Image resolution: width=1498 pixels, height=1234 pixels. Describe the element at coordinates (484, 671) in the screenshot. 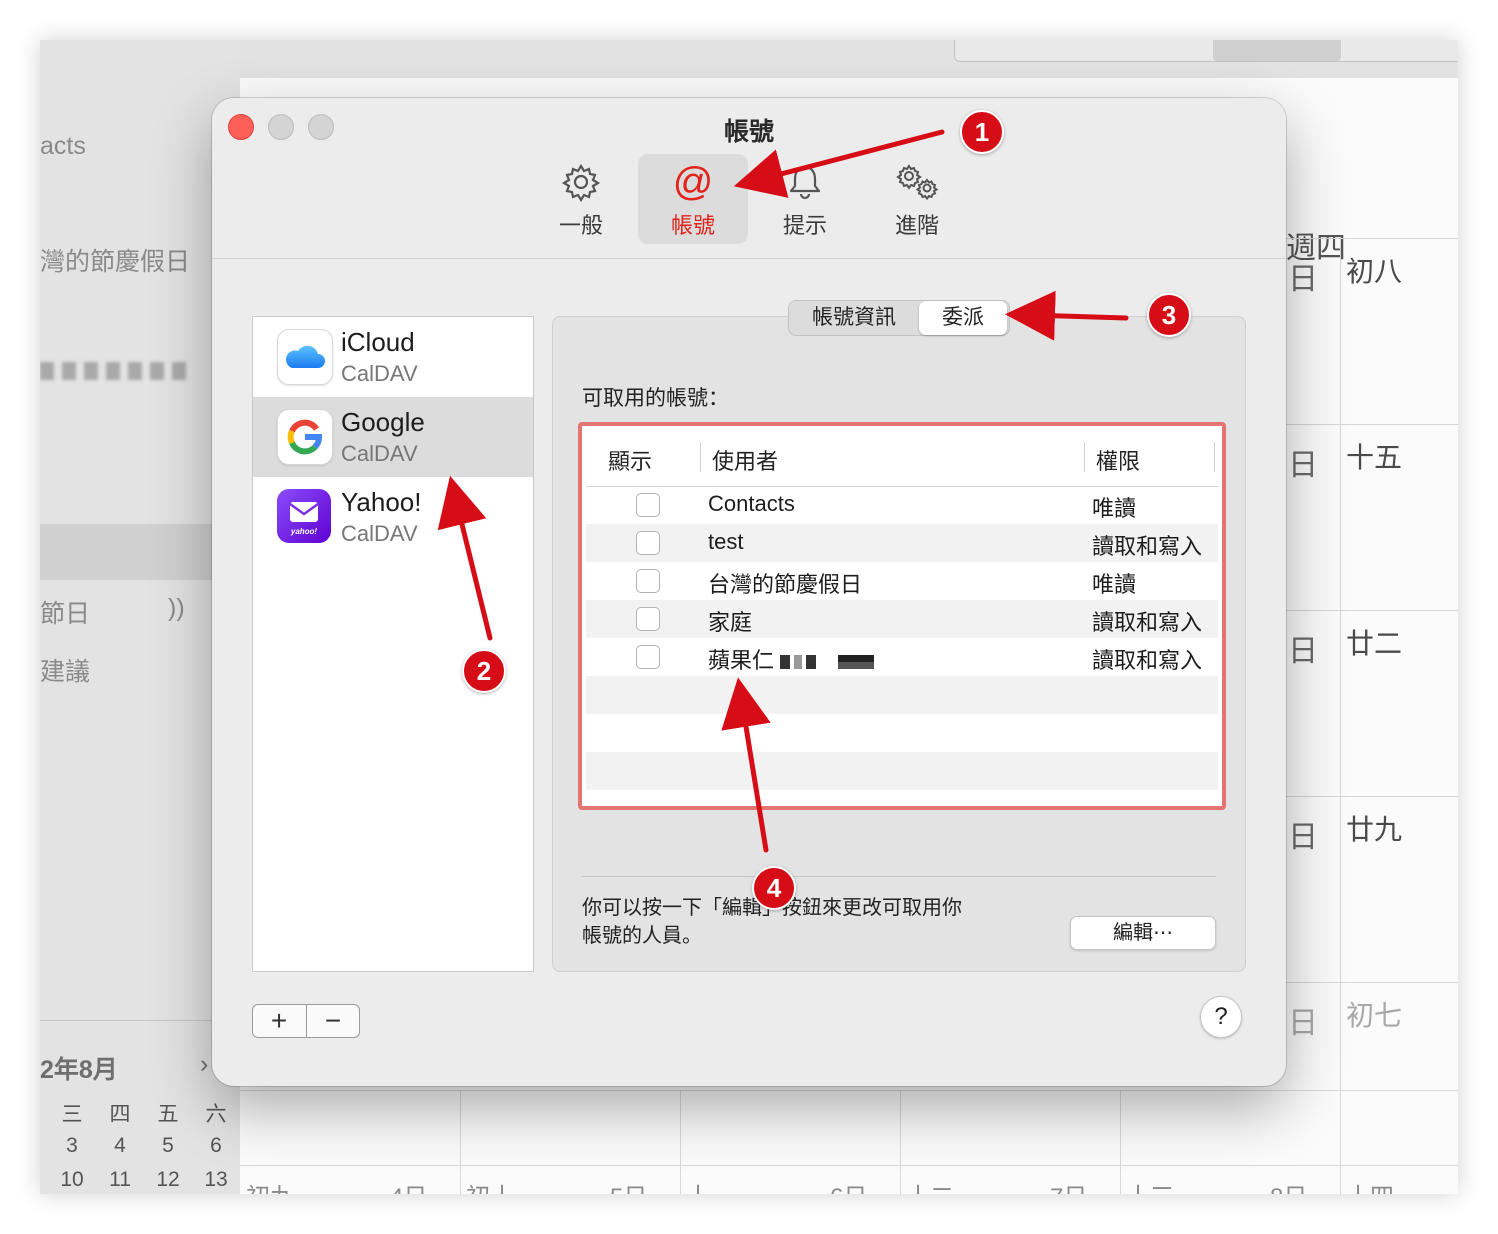

I see `annotation-badge-2: 2` at that location.